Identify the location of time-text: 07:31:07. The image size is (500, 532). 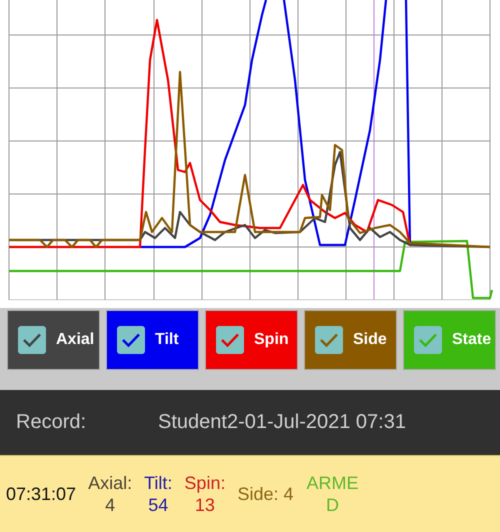
(41, 494).